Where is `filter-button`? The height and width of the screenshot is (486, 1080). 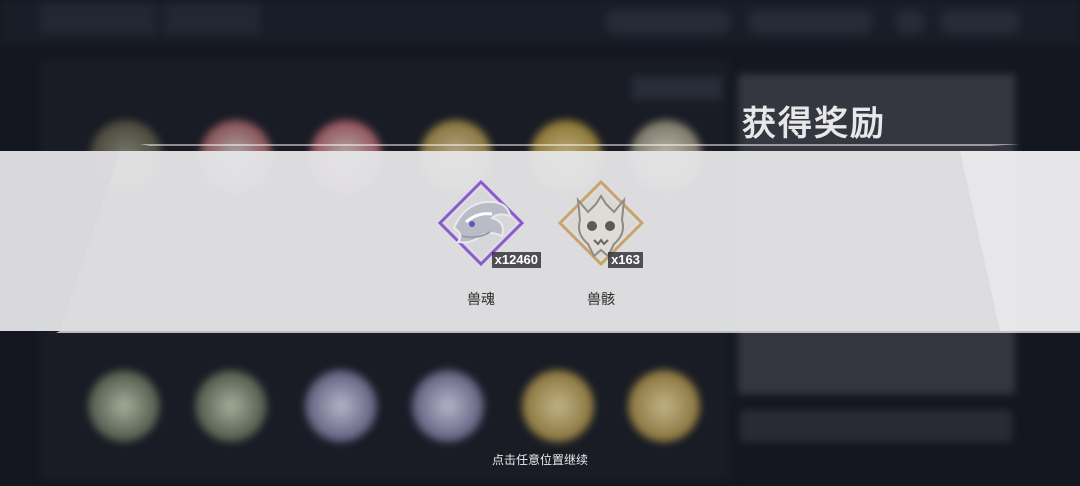
filter-button is located at coordinates (677, 88).